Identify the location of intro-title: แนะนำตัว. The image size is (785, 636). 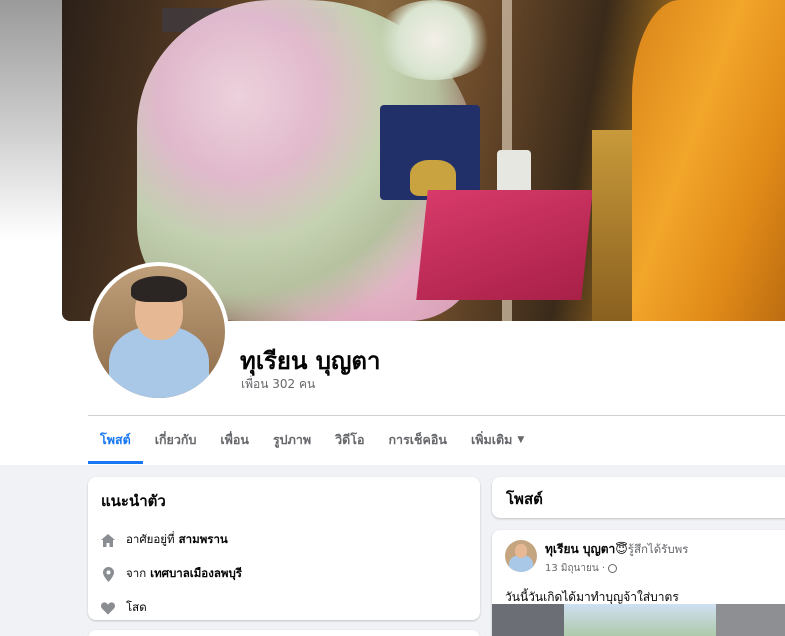
(133, 501).